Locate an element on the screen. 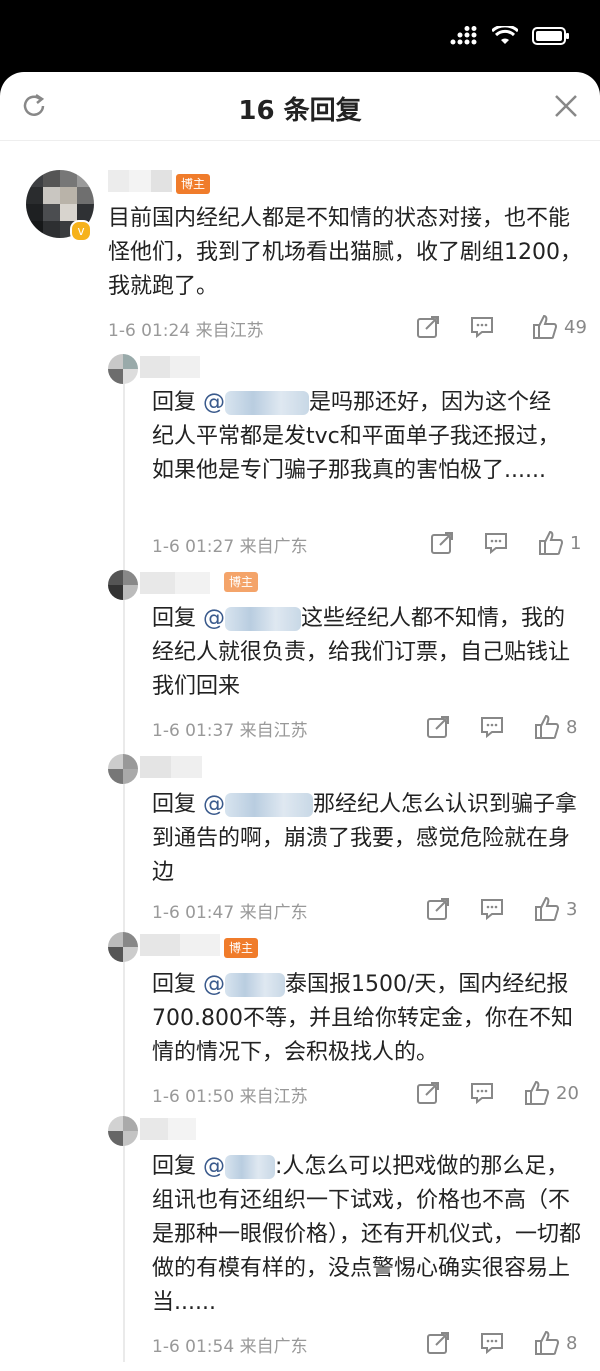 This screenshot has height=1371, width=600. close-icon is located at coordinates (566, 106).